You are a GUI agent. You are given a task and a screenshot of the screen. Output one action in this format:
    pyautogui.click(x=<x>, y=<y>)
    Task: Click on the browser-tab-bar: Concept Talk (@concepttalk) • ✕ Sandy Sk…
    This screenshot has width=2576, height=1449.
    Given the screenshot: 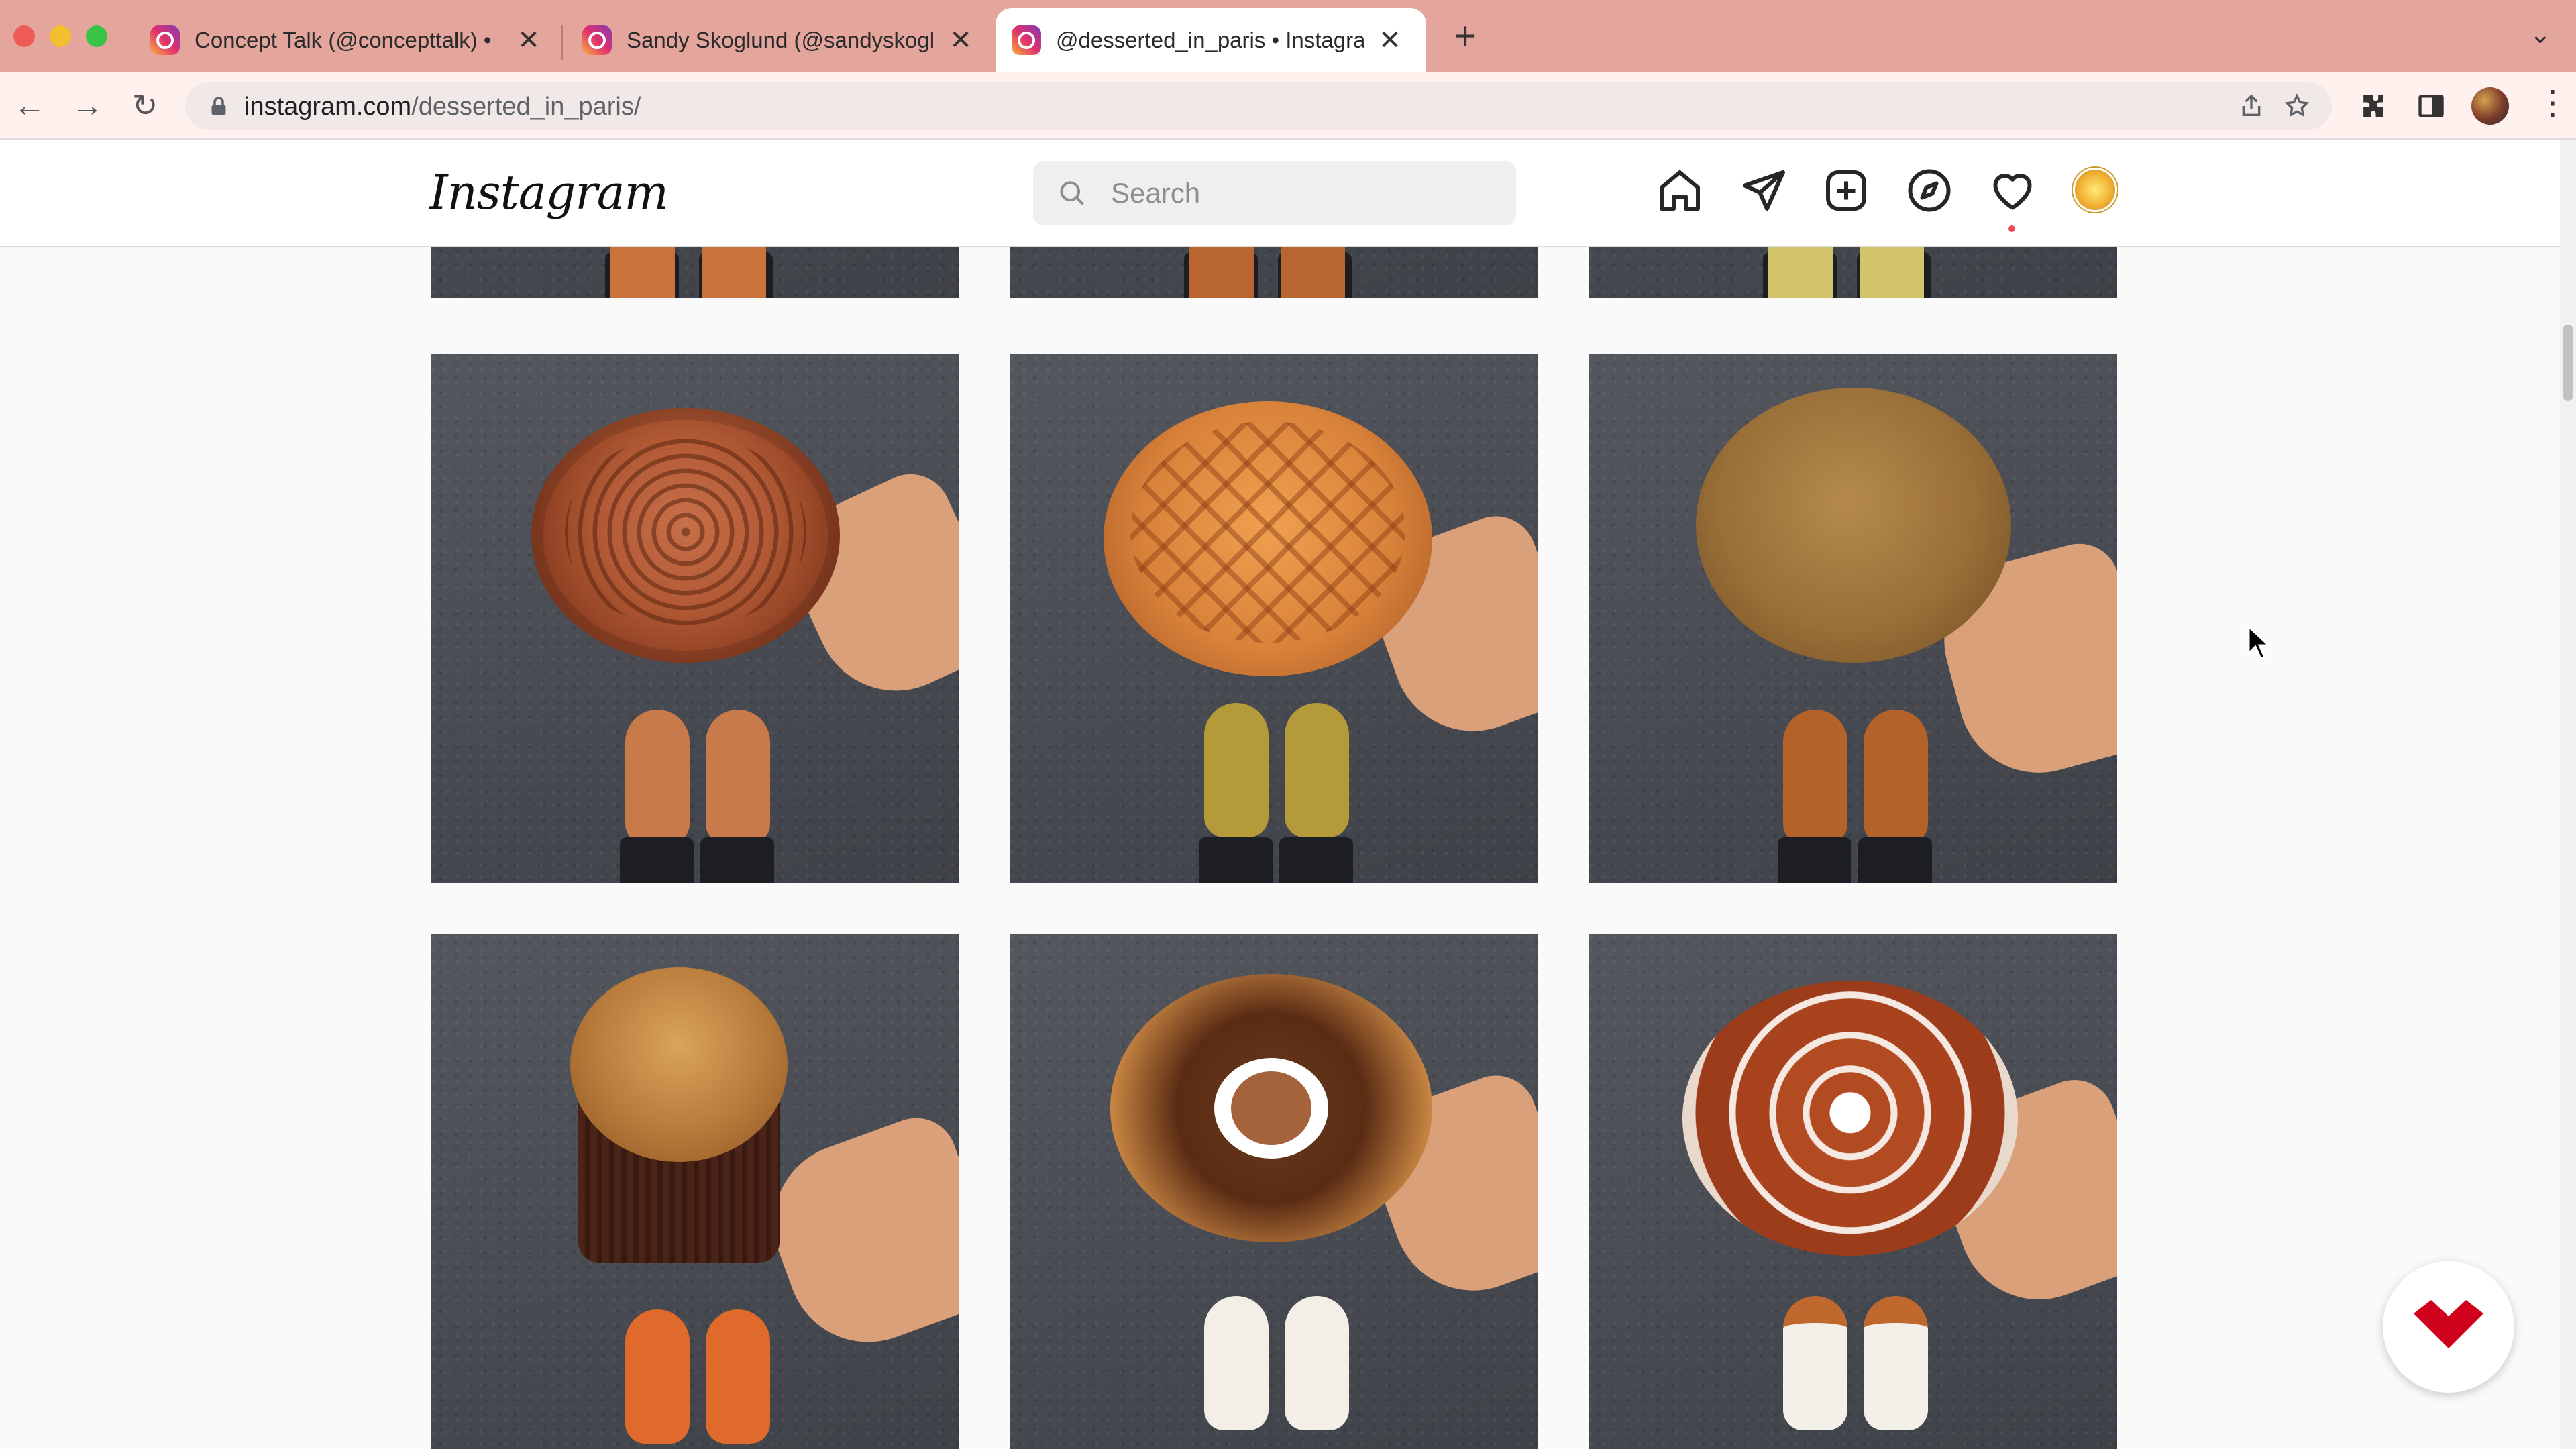 What is the action you would take?
    pyautogui.click(x=1288, y=36)
    